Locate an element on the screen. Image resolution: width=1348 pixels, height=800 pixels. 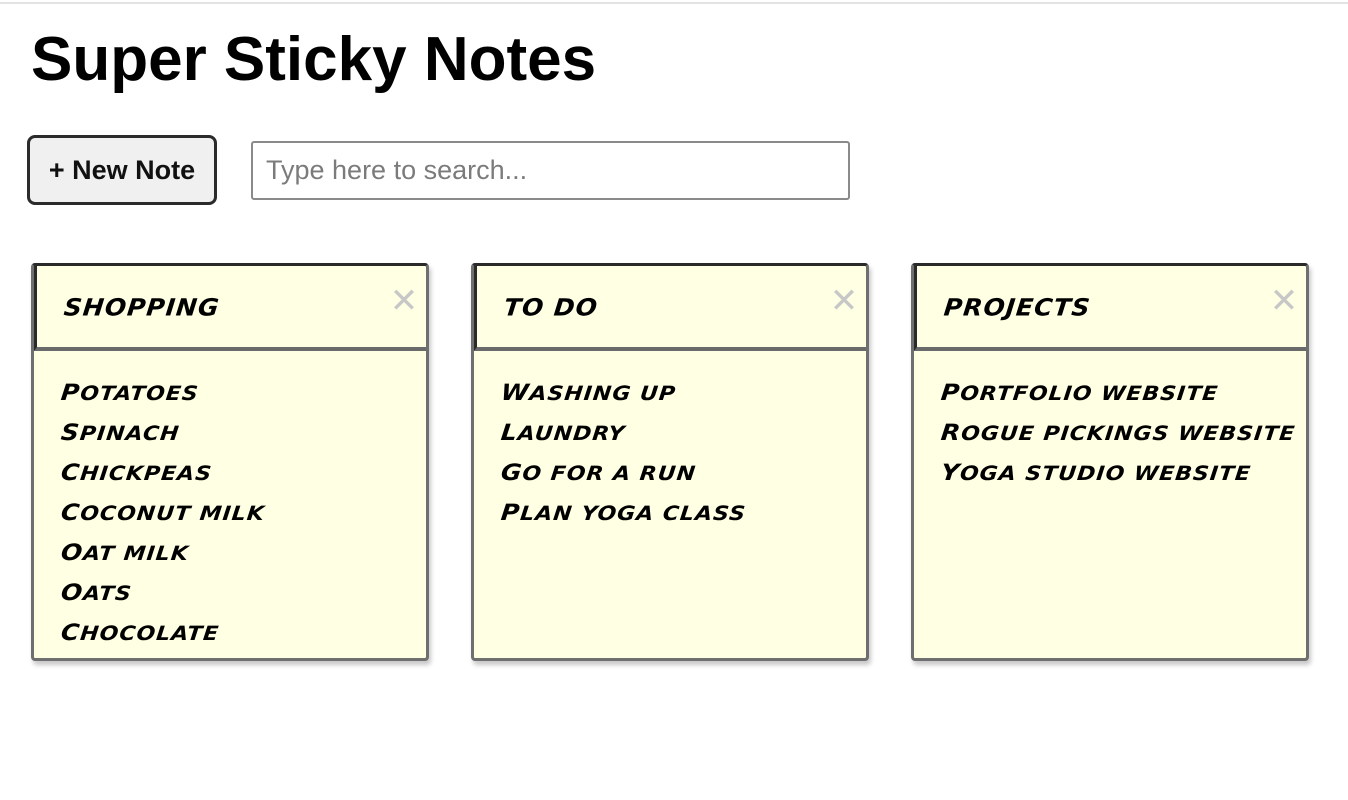
list-item: chickpeas is located at coordinates (136, 472).